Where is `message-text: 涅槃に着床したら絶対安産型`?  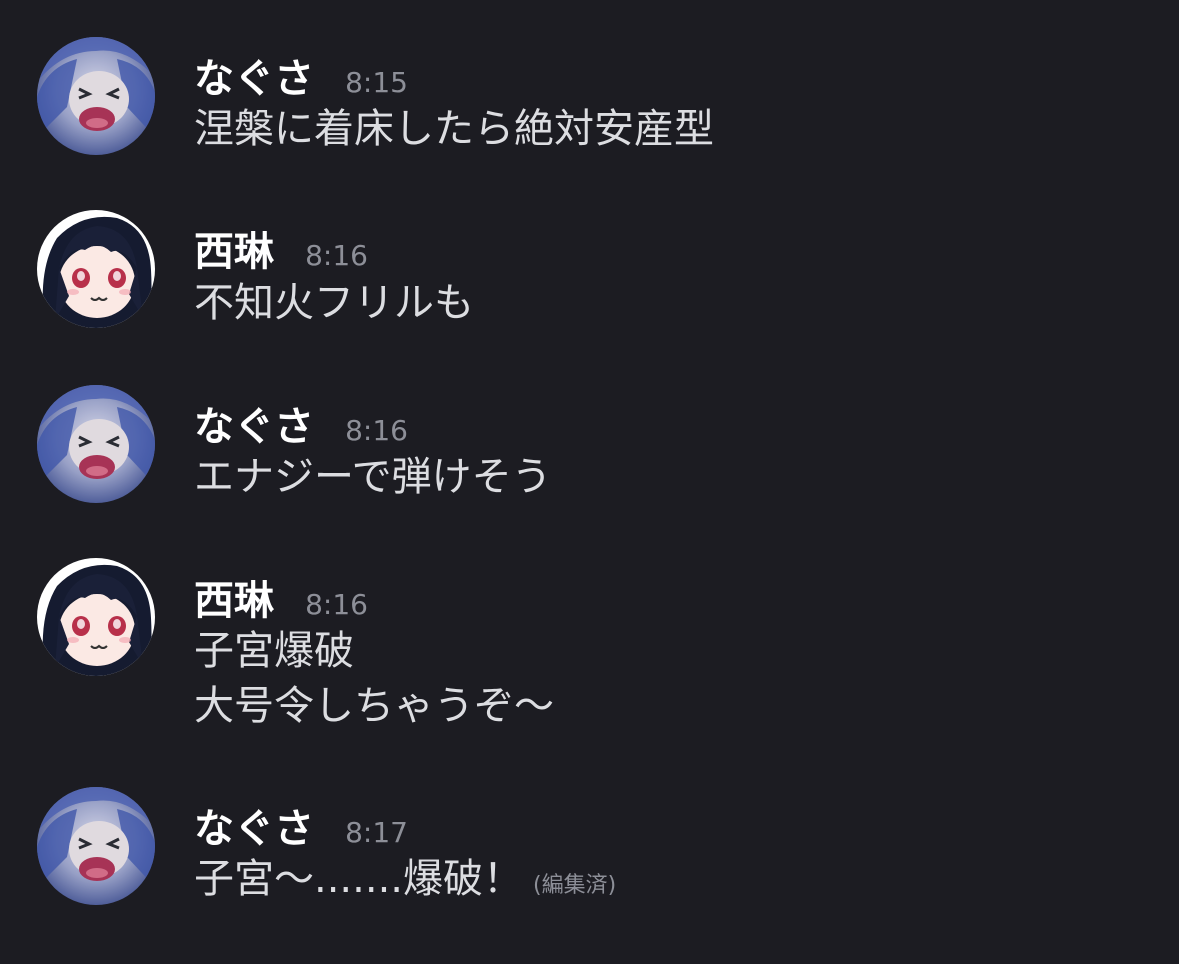
message-text: 涅槃に着床したら絶対安産型 is located at coordinates (454, 129).